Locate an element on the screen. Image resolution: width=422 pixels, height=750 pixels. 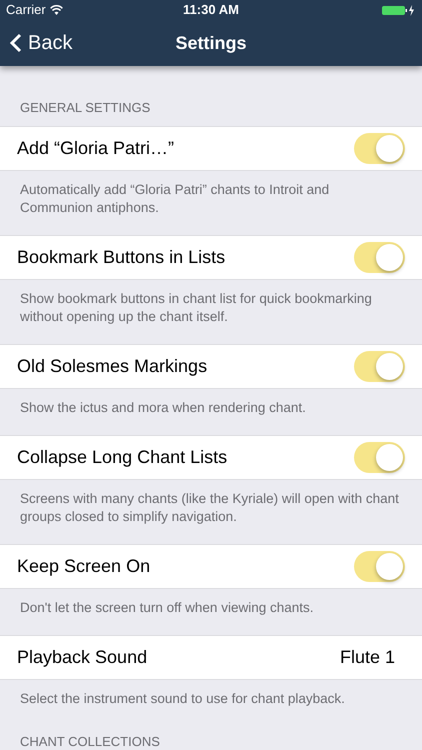
status-time: 11:30 AM is located at coordinates (211, 10).